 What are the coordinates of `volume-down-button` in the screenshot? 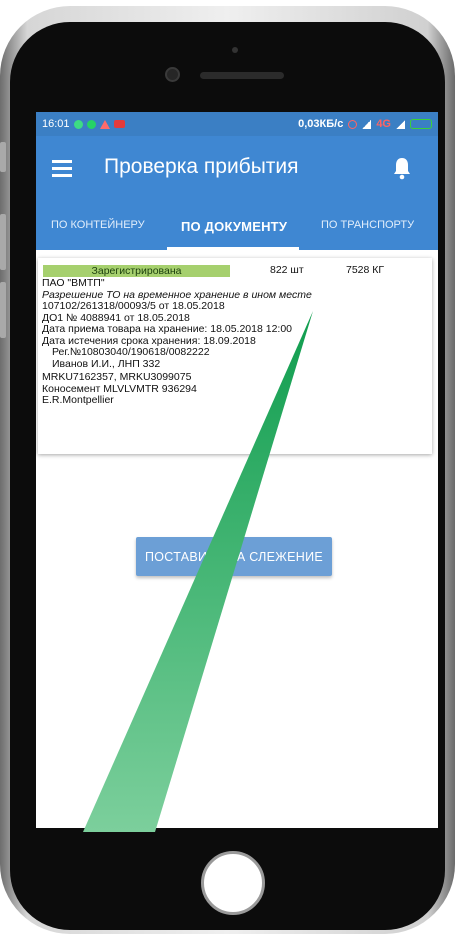 It's located at (3, 310).